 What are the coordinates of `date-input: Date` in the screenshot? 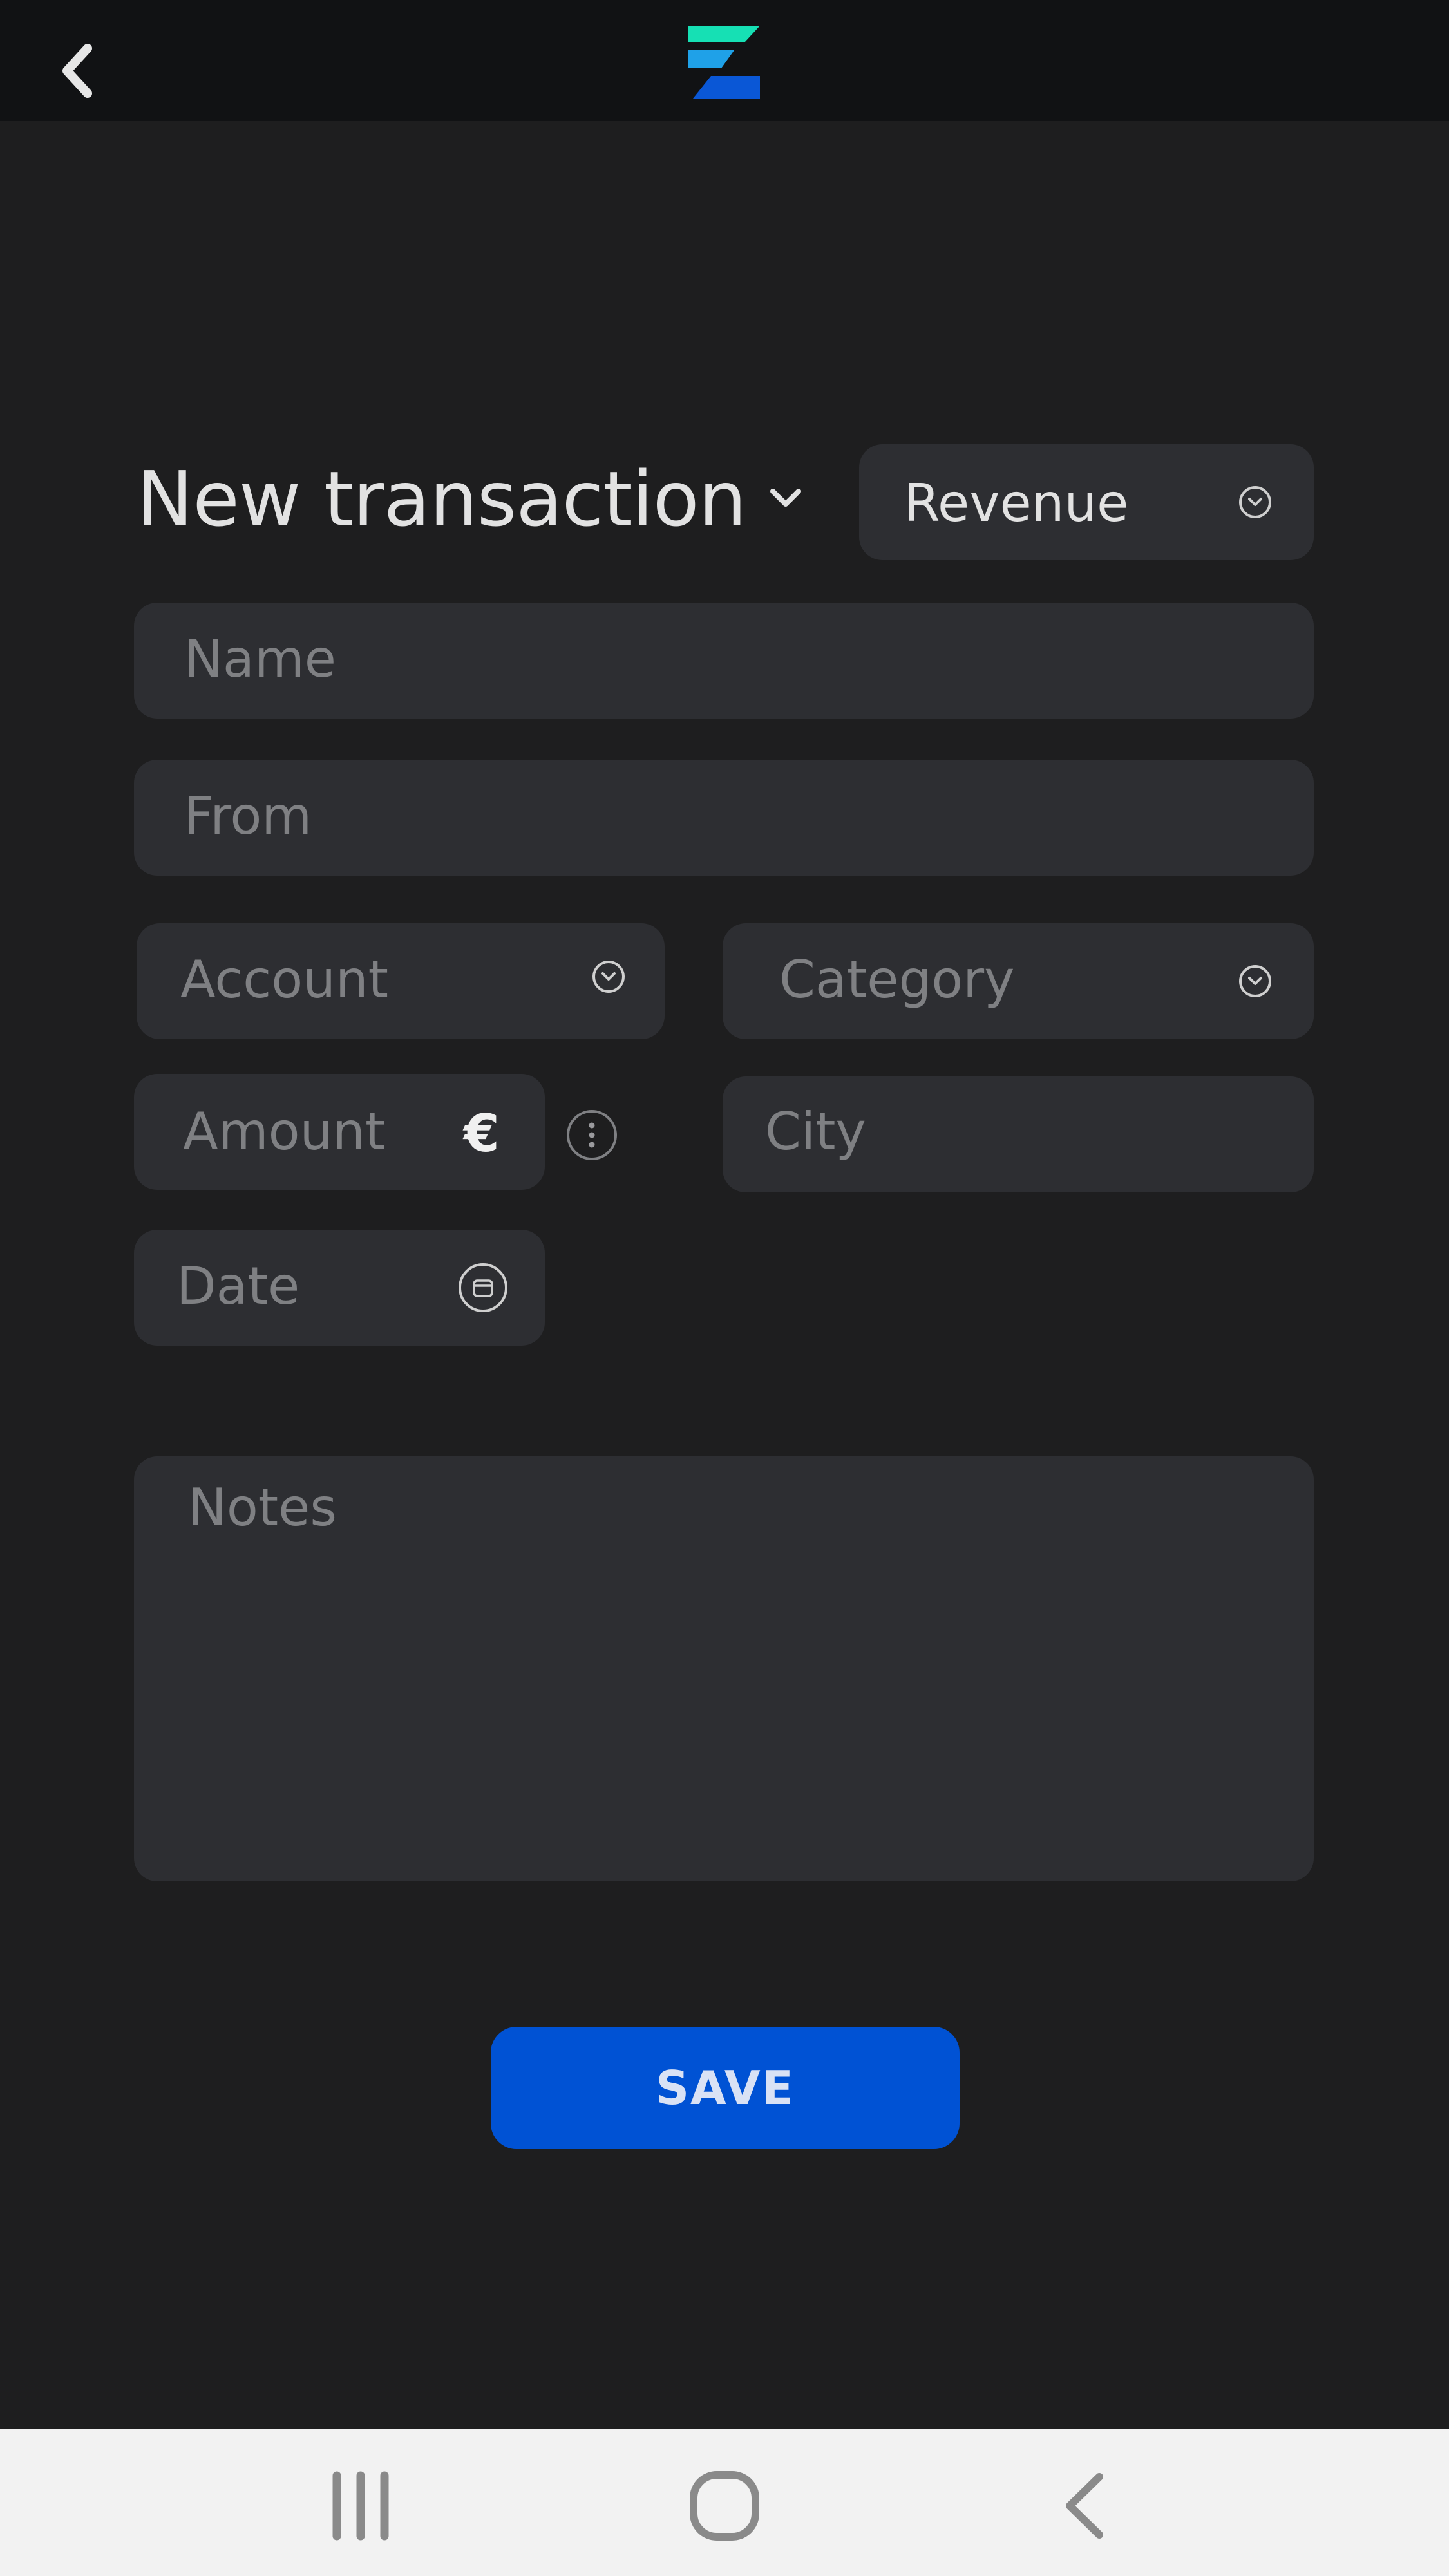 It's located at (339, 1288).